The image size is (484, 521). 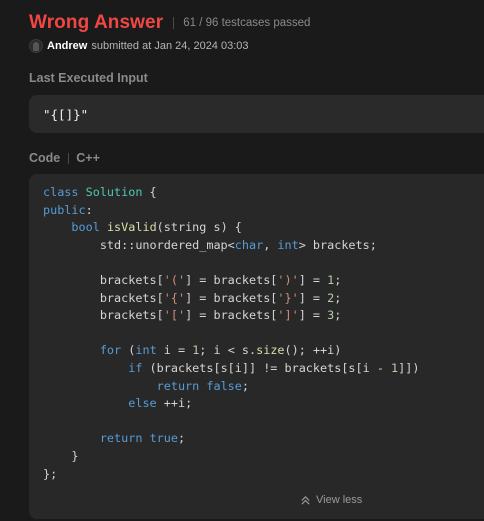 What do you see at coordinates (192, 315) in the screenshot?
I see `code-line: brackets['['] = brackets[']'] = 3;` at bounding box center [192, 315].